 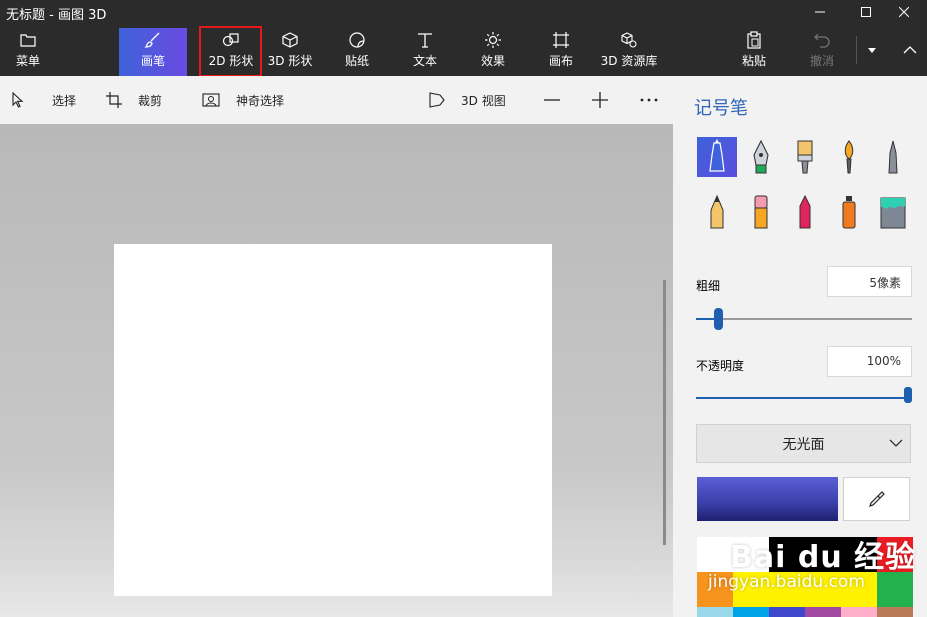 I want to click on calligraphy-pen-brush, so click(x=761, y=157).